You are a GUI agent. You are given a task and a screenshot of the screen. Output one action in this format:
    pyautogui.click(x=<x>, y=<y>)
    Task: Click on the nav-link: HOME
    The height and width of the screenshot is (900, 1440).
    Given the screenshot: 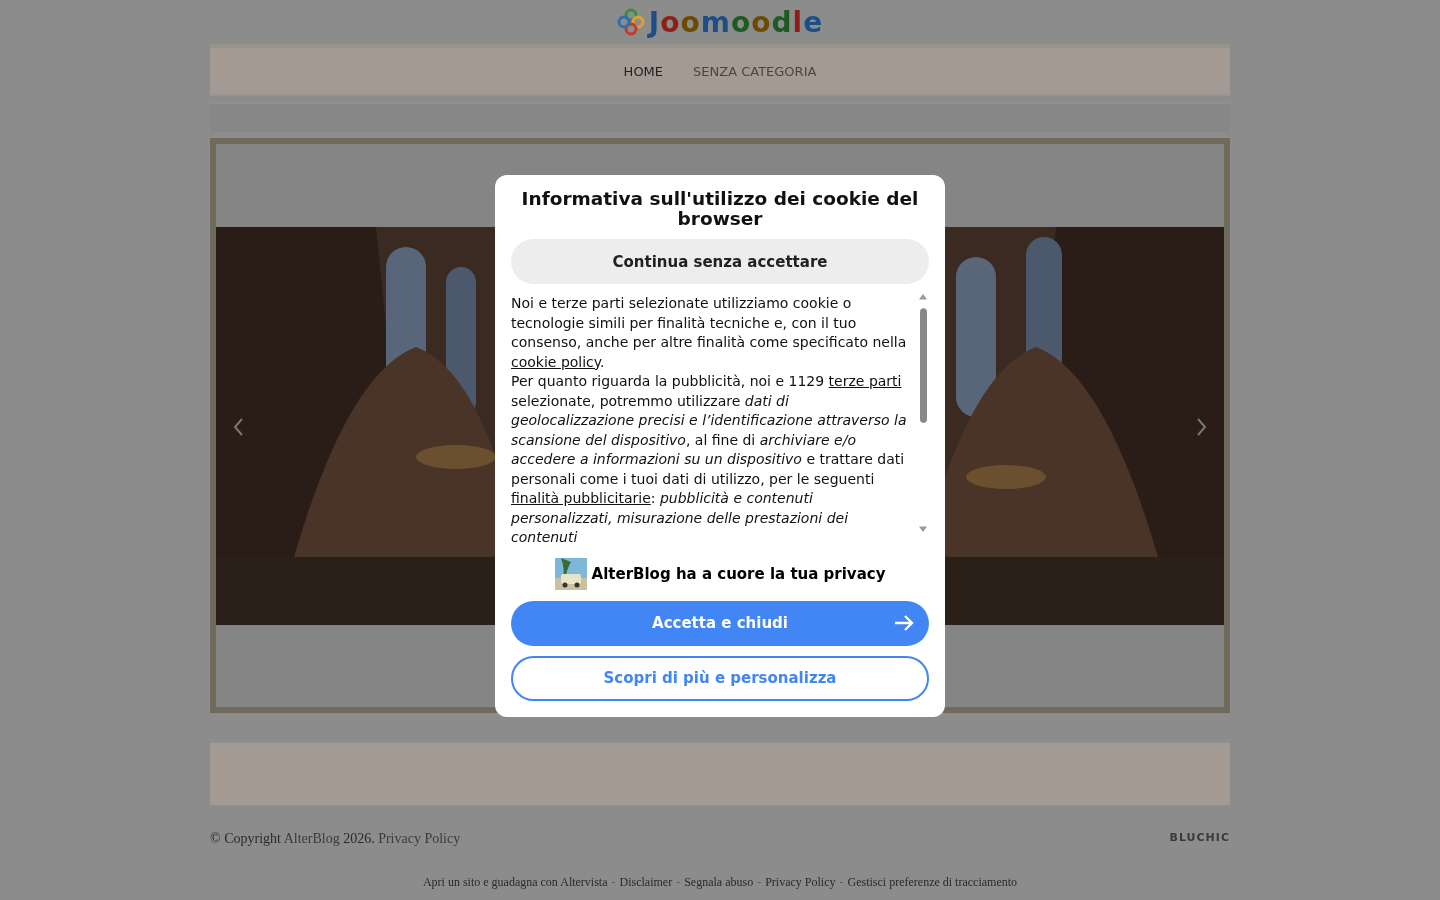 What is the action you would take?
    pyautogui.click(x=643, y=71)
    